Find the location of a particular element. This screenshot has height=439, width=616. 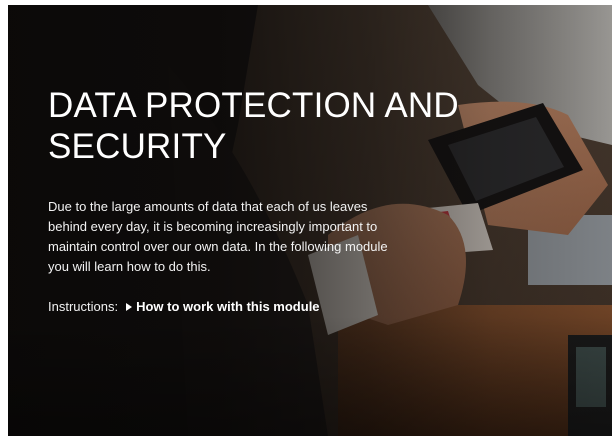

play-triangle-icon is located at coordinates (129, 306).